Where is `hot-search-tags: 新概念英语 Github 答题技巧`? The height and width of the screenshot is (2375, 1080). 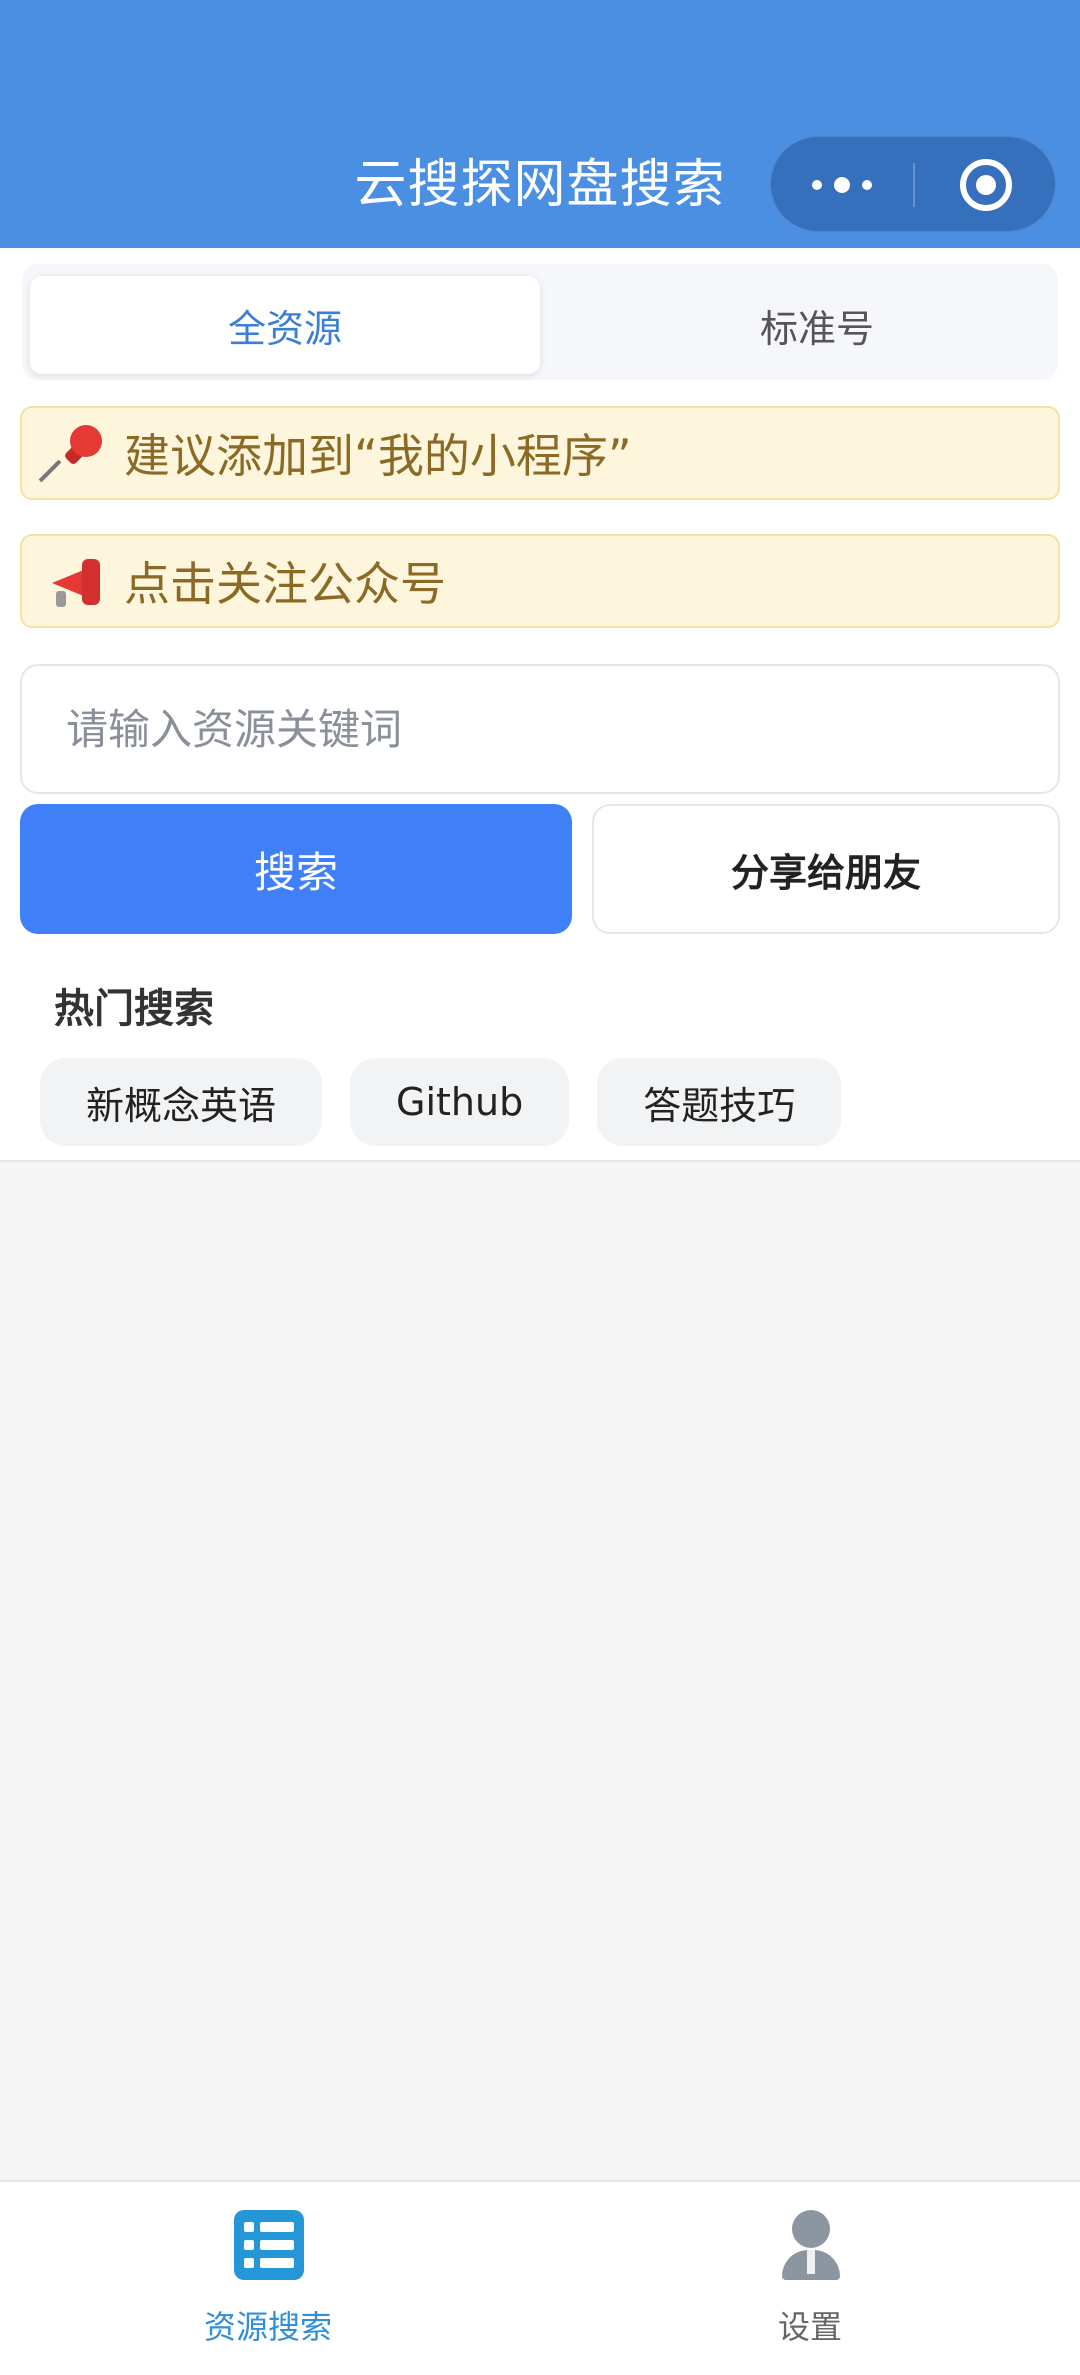 hot-search-tags: 新概念英语 Github 答题技巧 is located at coordinates (441, 1102).